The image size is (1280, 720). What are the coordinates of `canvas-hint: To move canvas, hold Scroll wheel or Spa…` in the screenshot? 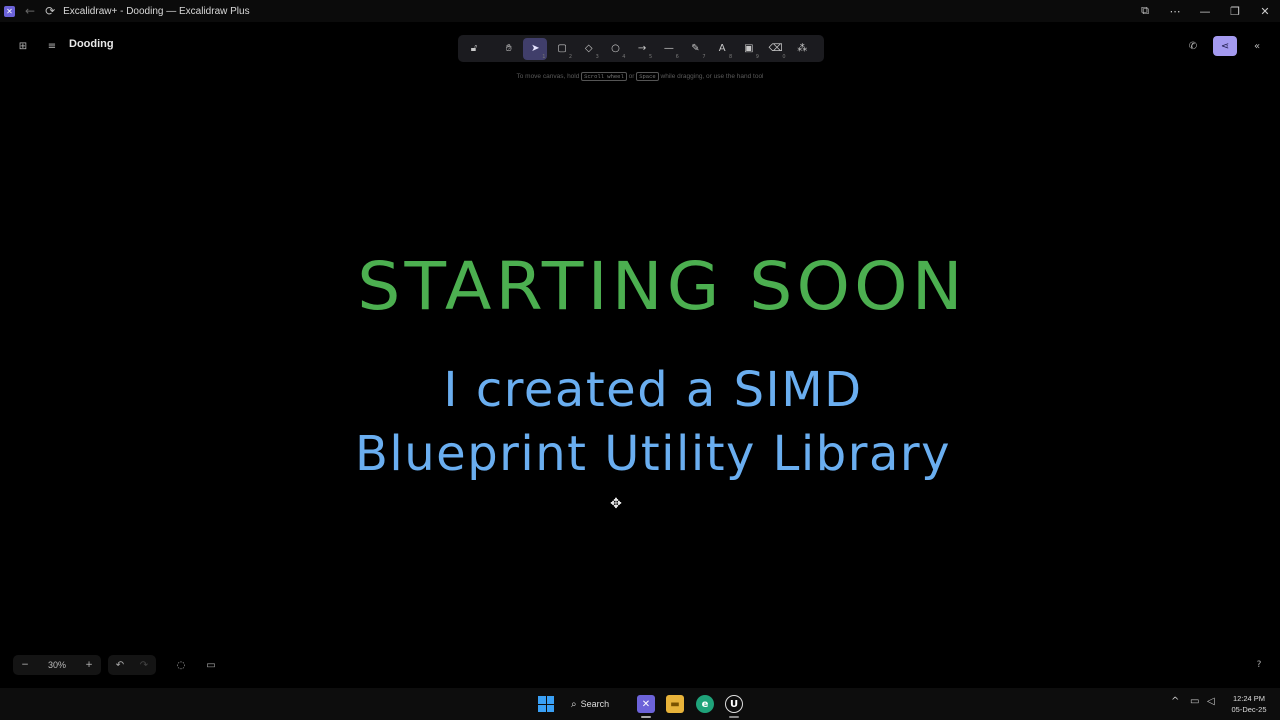 It's located at (640, 76).